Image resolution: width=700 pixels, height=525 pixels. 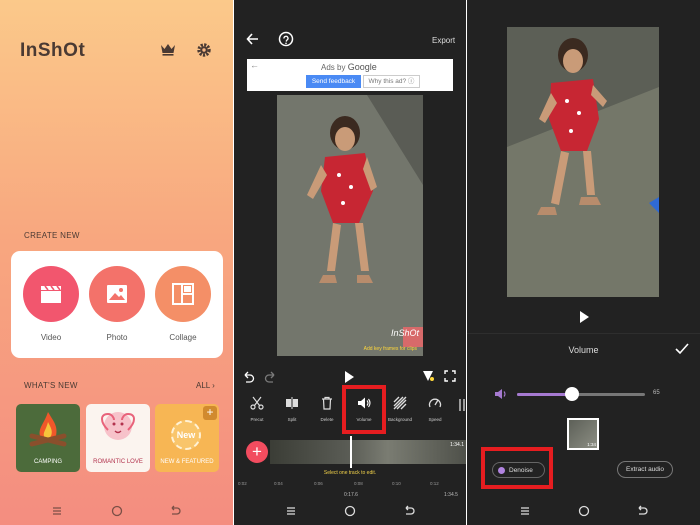 I want to click on tool-delete-label: Delete, so click(x=327, y=419).